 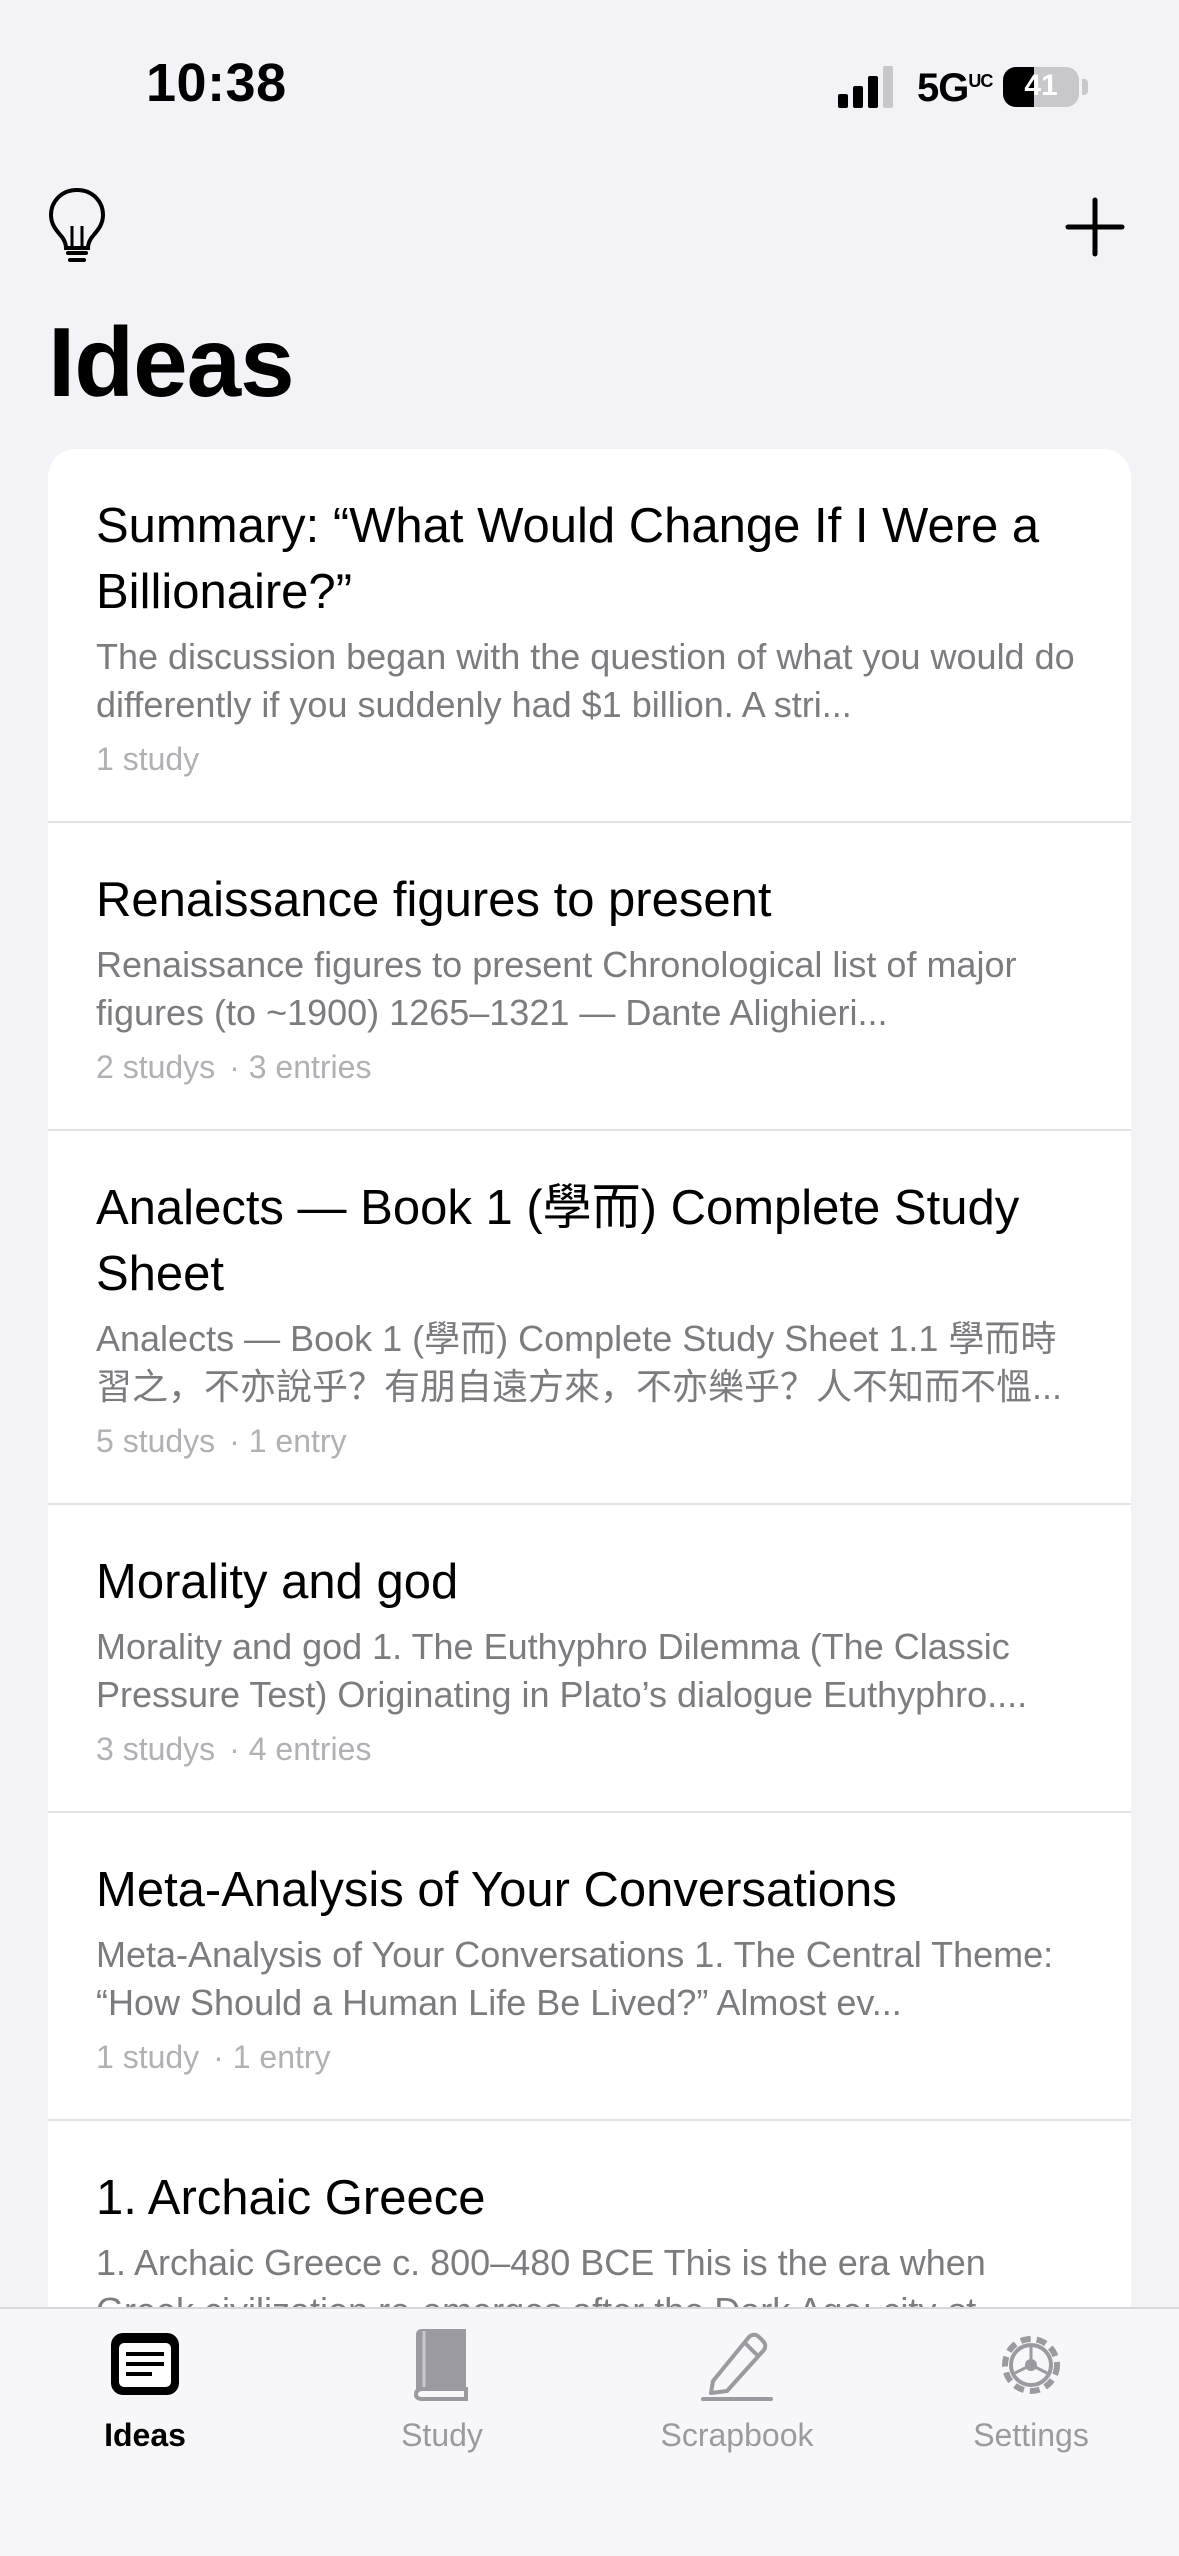 I want to click on tab-label: Ideas, so click(x=145, y=2435).